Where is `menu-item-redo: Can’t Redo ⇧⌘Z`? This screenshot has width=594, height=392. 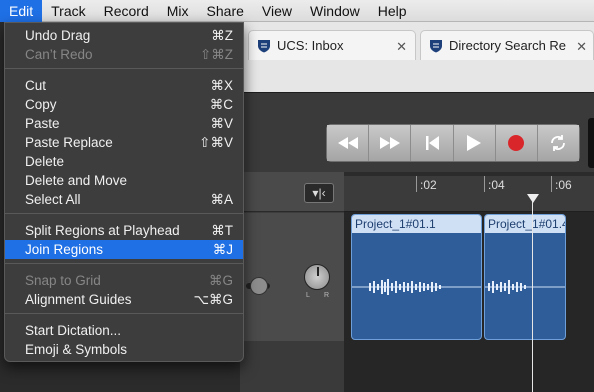 menu-item-redo: Can’t Redo ⇧⌘Z is located at coordinates (129, 54).